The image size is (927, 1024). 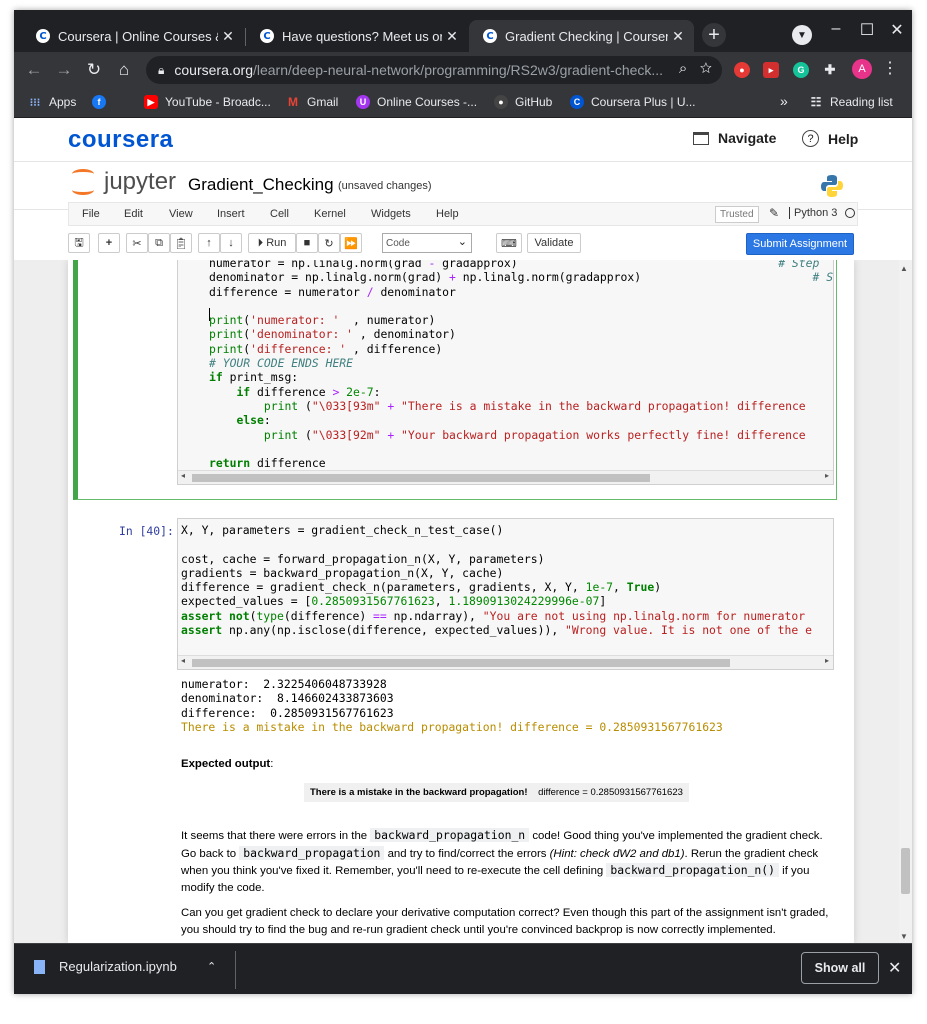 What do you see at coordinates (323, 102) in the screenshot?
I see `bookmark-label: Gmail` at bounding box center [323, 102].